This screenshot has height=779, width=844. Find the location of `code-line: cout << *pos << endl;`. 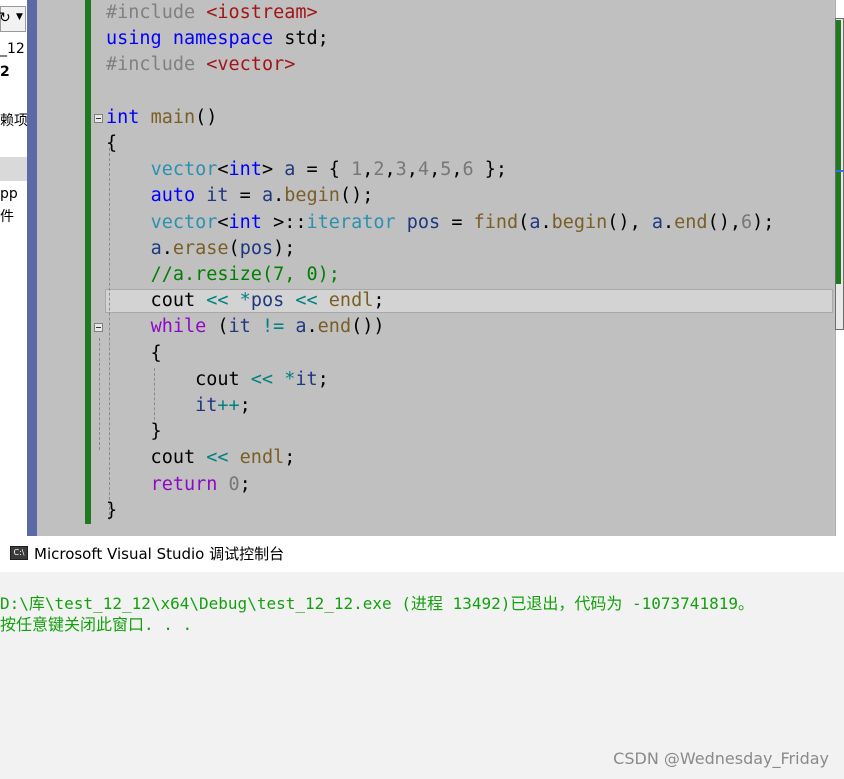

code-line: cout << *pos << endl; is located at coordinates (245, 301).